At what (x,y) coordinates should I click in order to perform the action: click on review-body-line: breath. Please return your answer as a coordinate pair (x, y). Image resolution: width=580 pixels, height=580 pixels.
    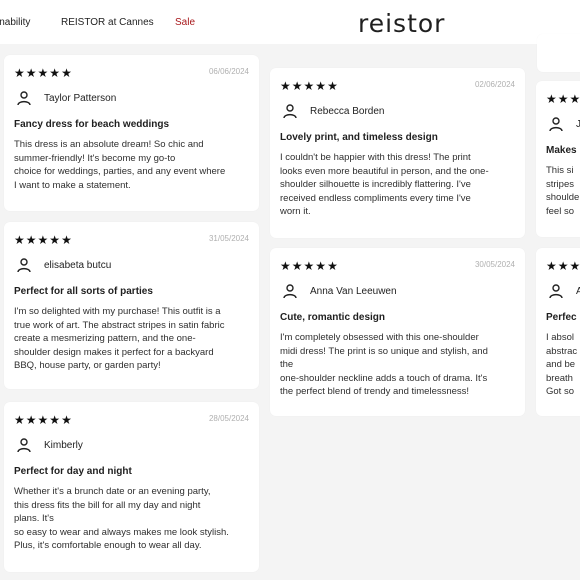
    Looking at the image, I should click on (559, 378).